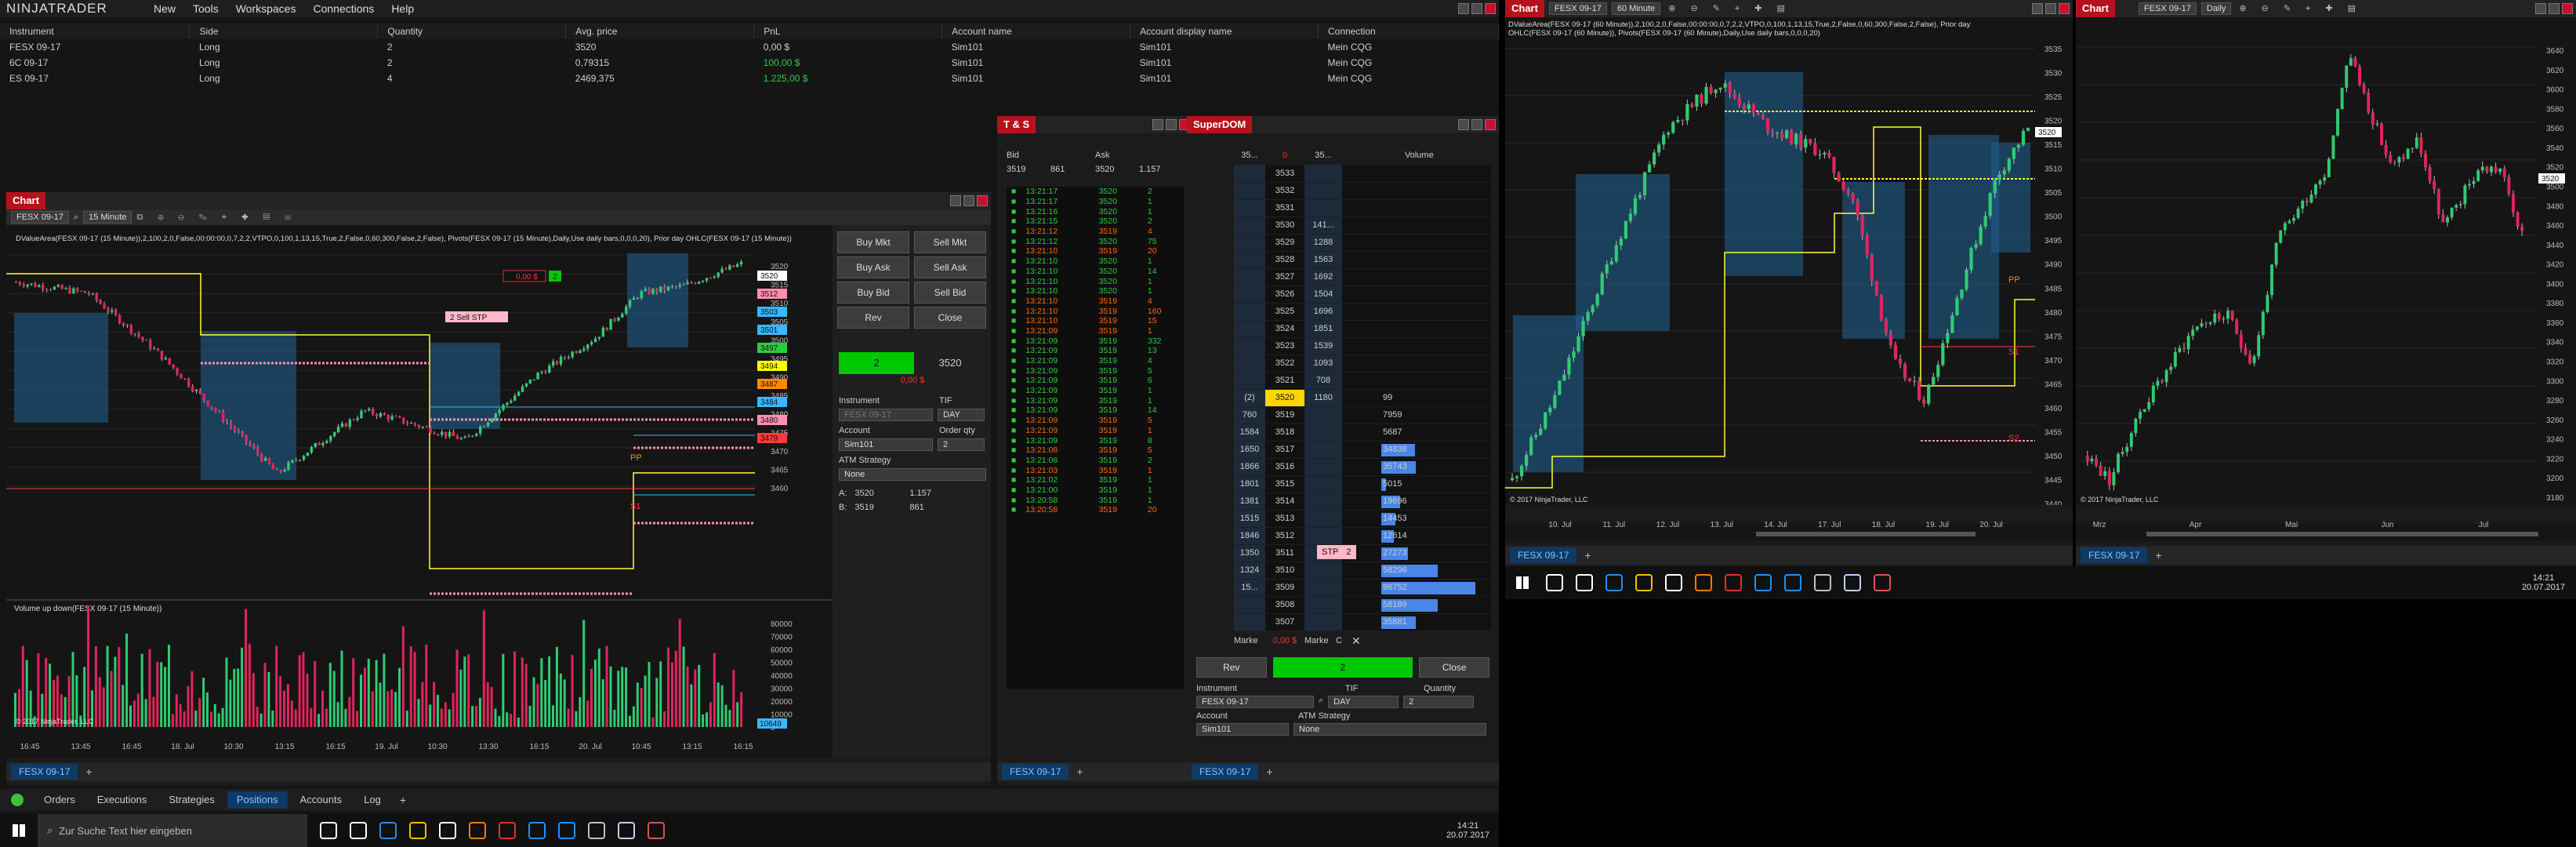 Image resolution: width=2576 pixels, height=847 pixels. I want to click on dom-row: (2) 3520 1180 99, so click(1362, 398).